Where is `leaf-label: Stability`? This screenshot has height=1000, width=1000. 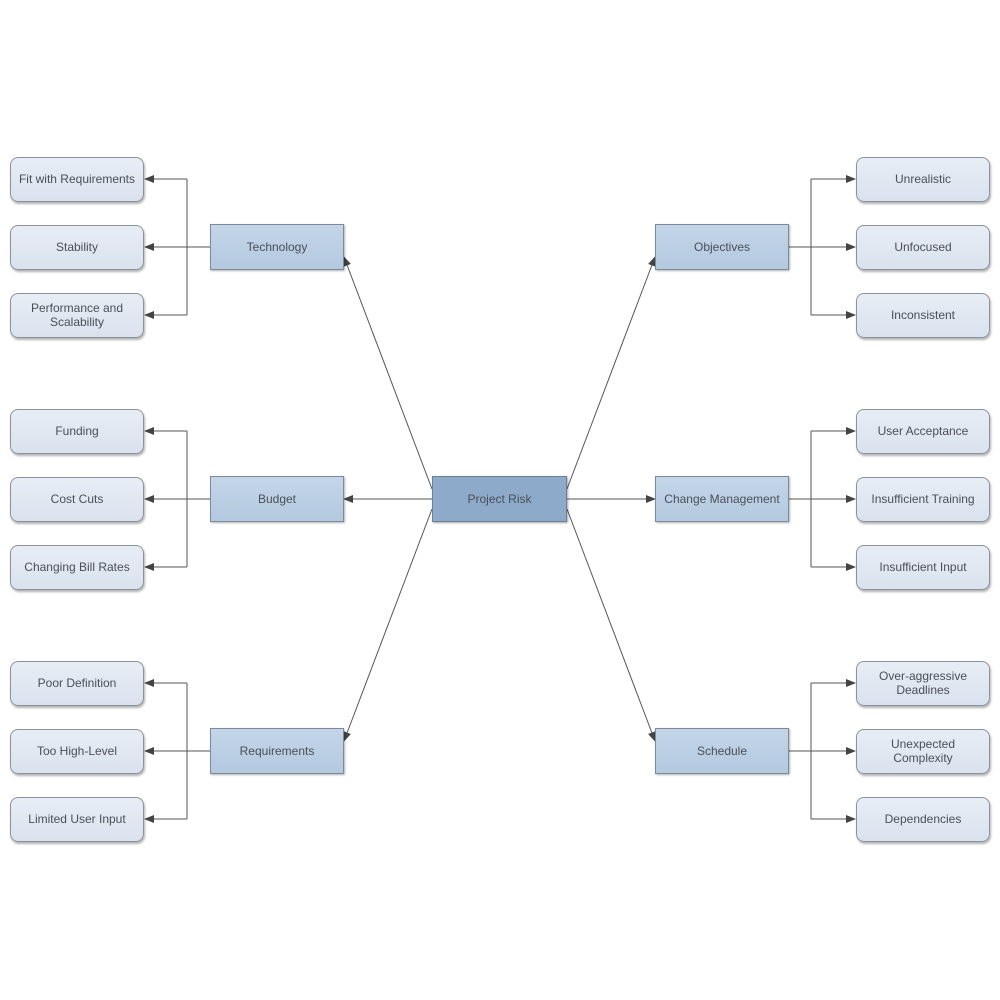
leaf-label: Stability is located at coordinates (77, 247).